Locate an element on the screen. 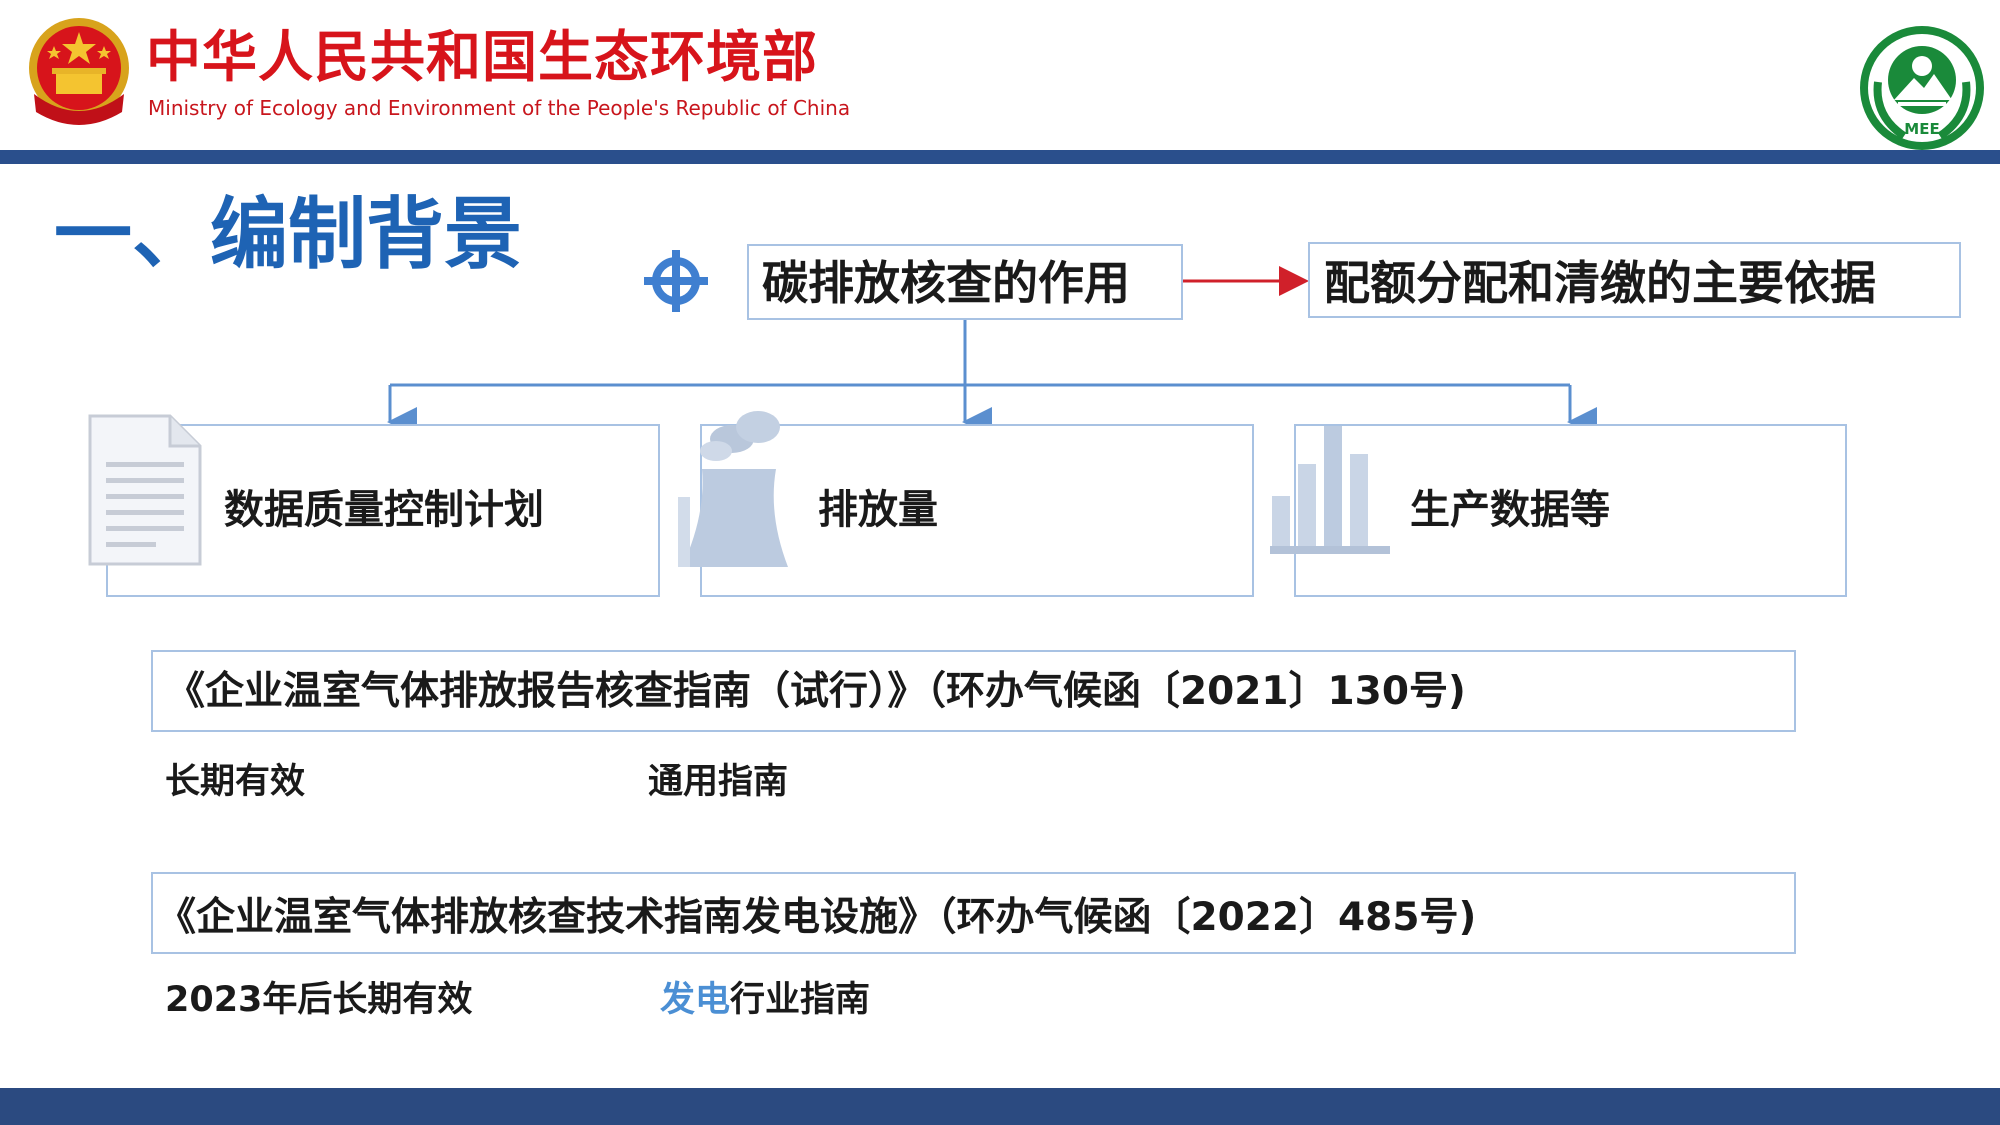 This screenshot has height=1125, width=2000. guide-2-scope-accent: 发电 is located at coordinates (695, 1000).